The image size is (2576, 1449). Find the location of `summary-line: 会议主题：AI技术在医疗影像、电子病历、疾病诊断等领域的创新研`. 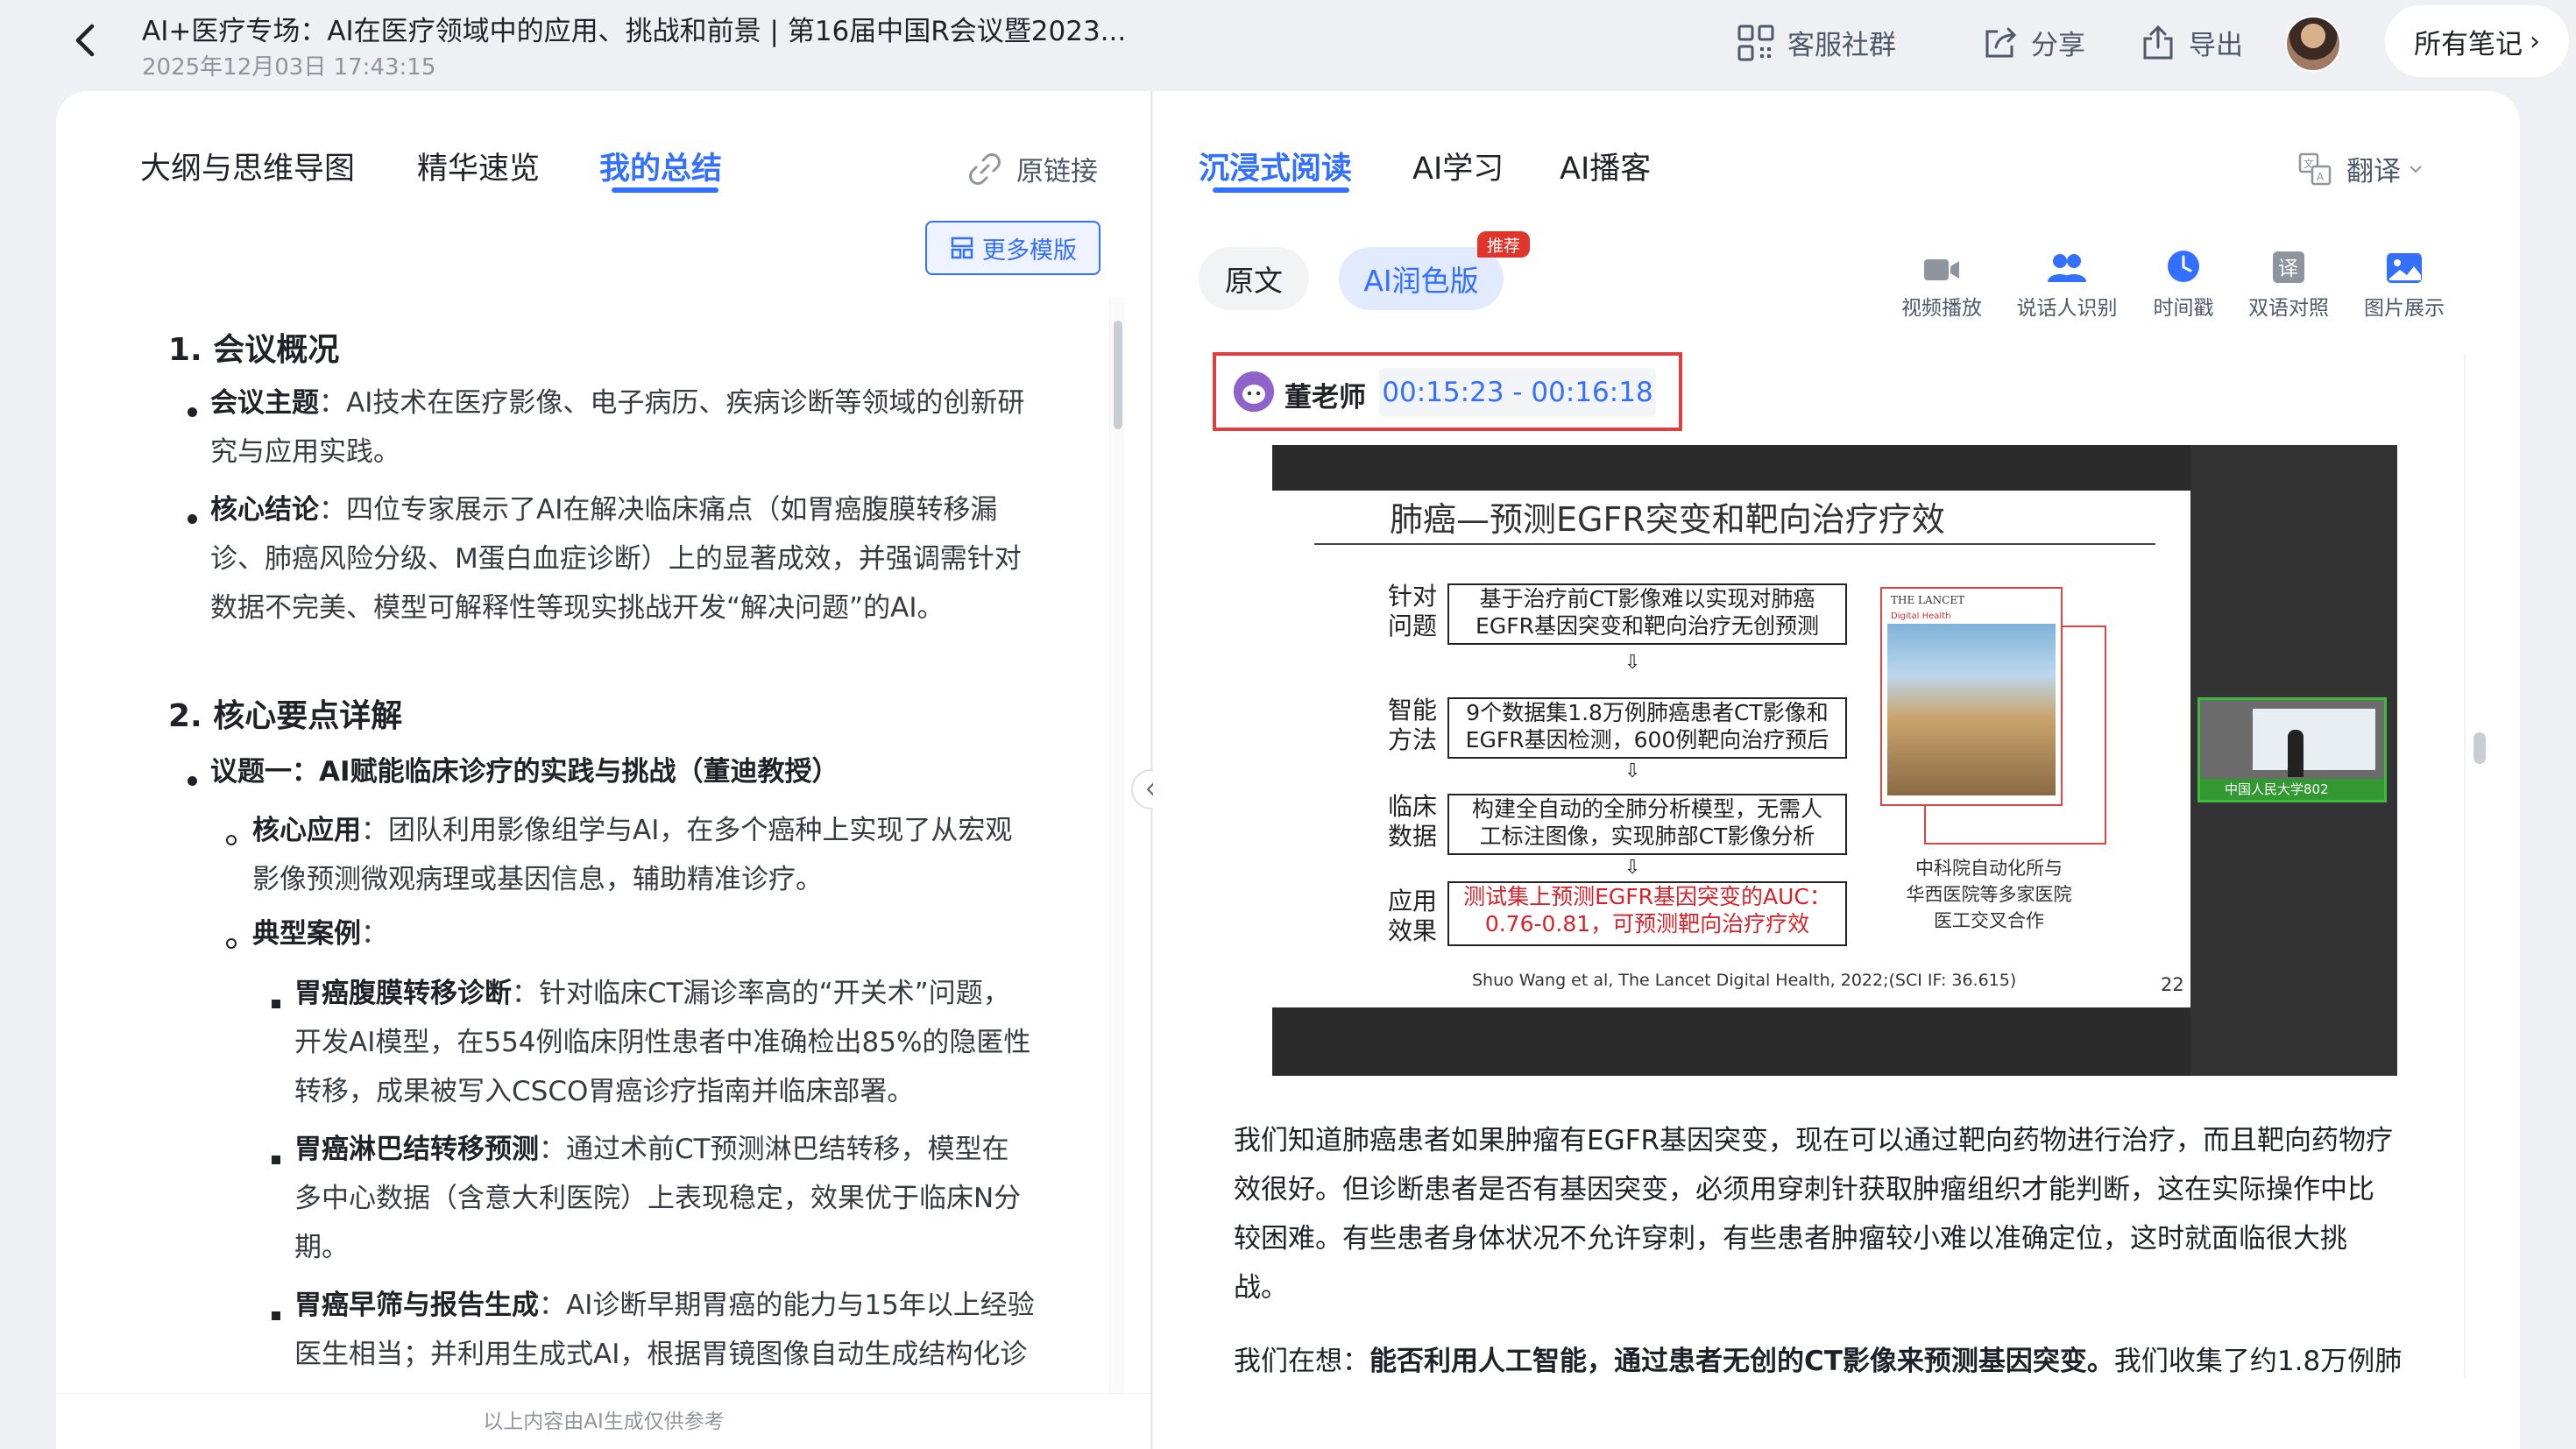

summary-line: 会议主题：AI技术在医疗影像、电子病历、疾病诊断等领域的创新研 is located at coordinates (617, 403).